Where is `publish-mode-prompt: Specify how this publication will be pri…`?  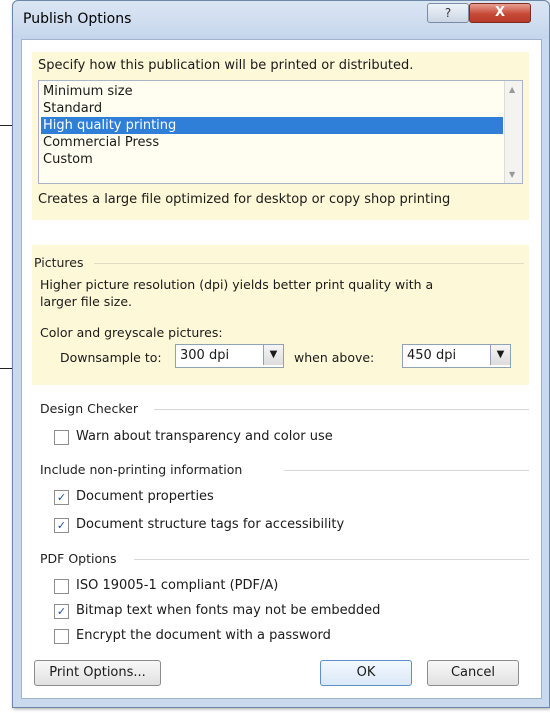
publish-mode-prompt: Specify how this publication will be pri… is located at coordinates (226, 65).